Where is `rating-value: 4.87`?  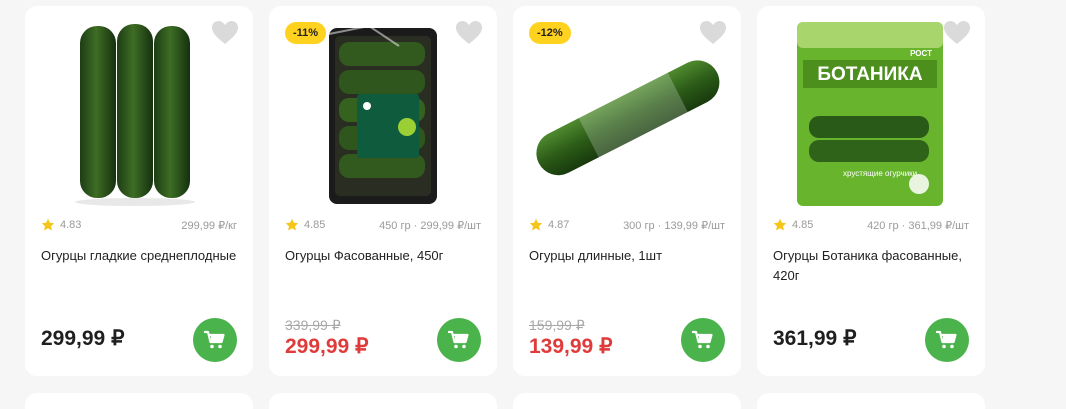 rating-value: 4.87 is located at coordinates (559, 225).